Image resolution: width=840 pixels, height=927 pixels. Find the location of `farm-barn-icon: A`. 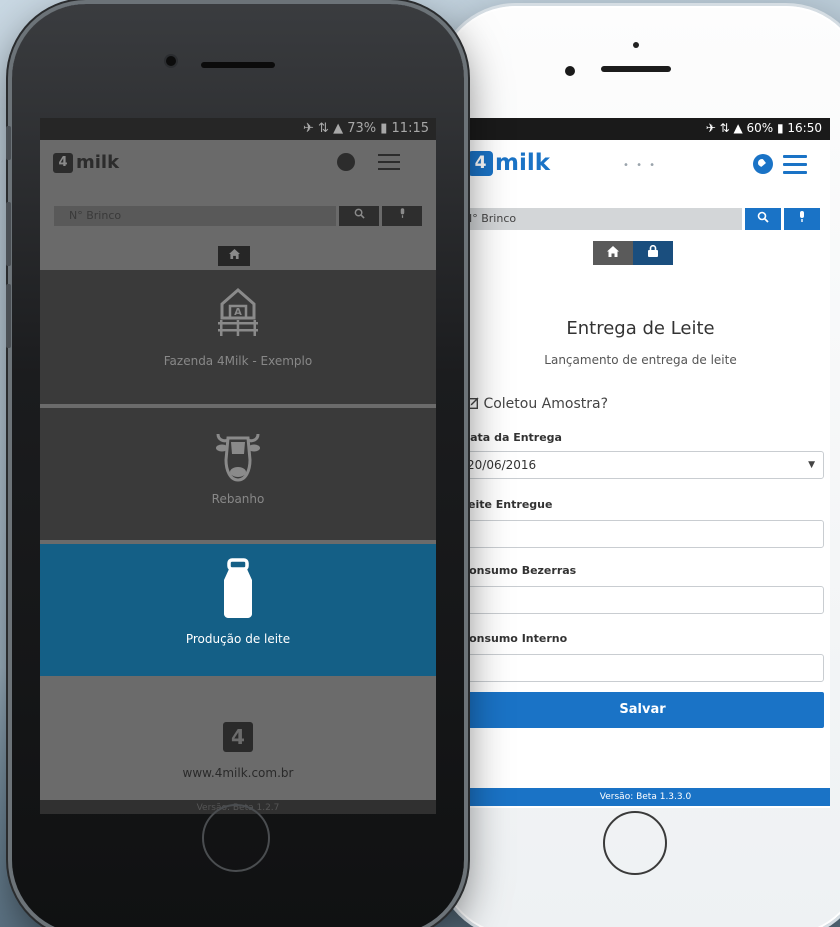

farm-barn-icon: A is located at coordinates (238, 312).